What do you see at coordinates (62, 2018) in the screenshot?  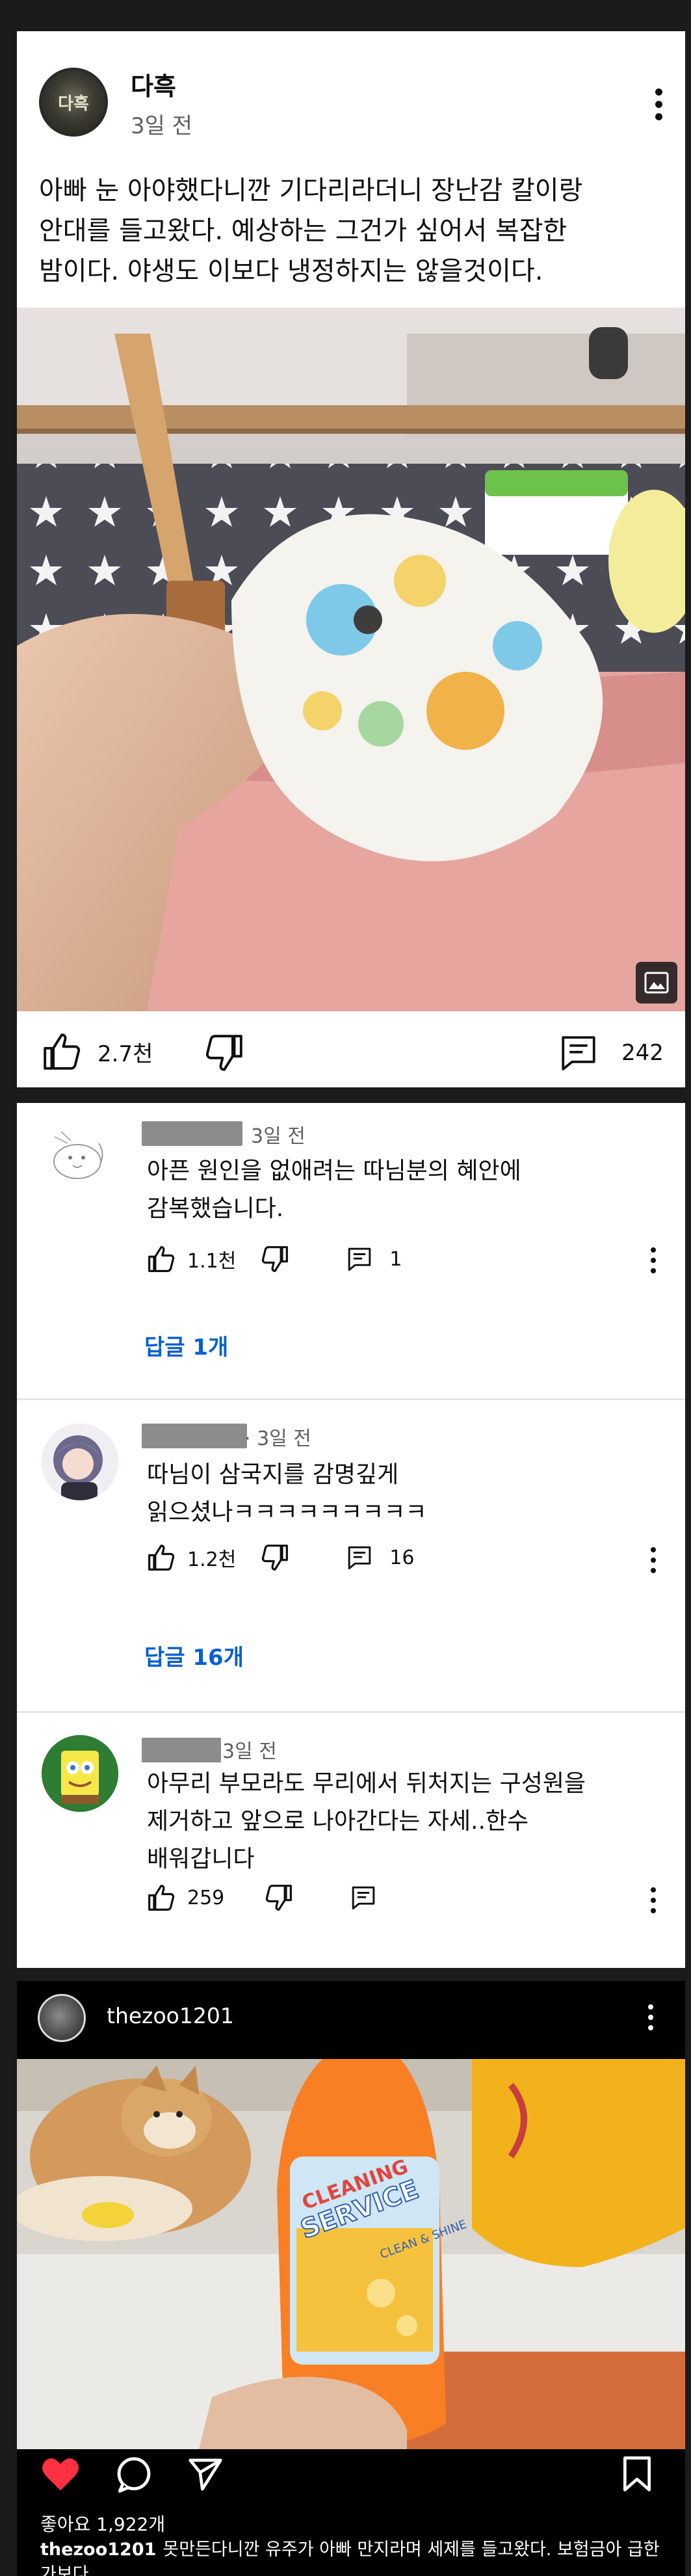 I see `insta-avatar` at bounding box center [62, 2018].